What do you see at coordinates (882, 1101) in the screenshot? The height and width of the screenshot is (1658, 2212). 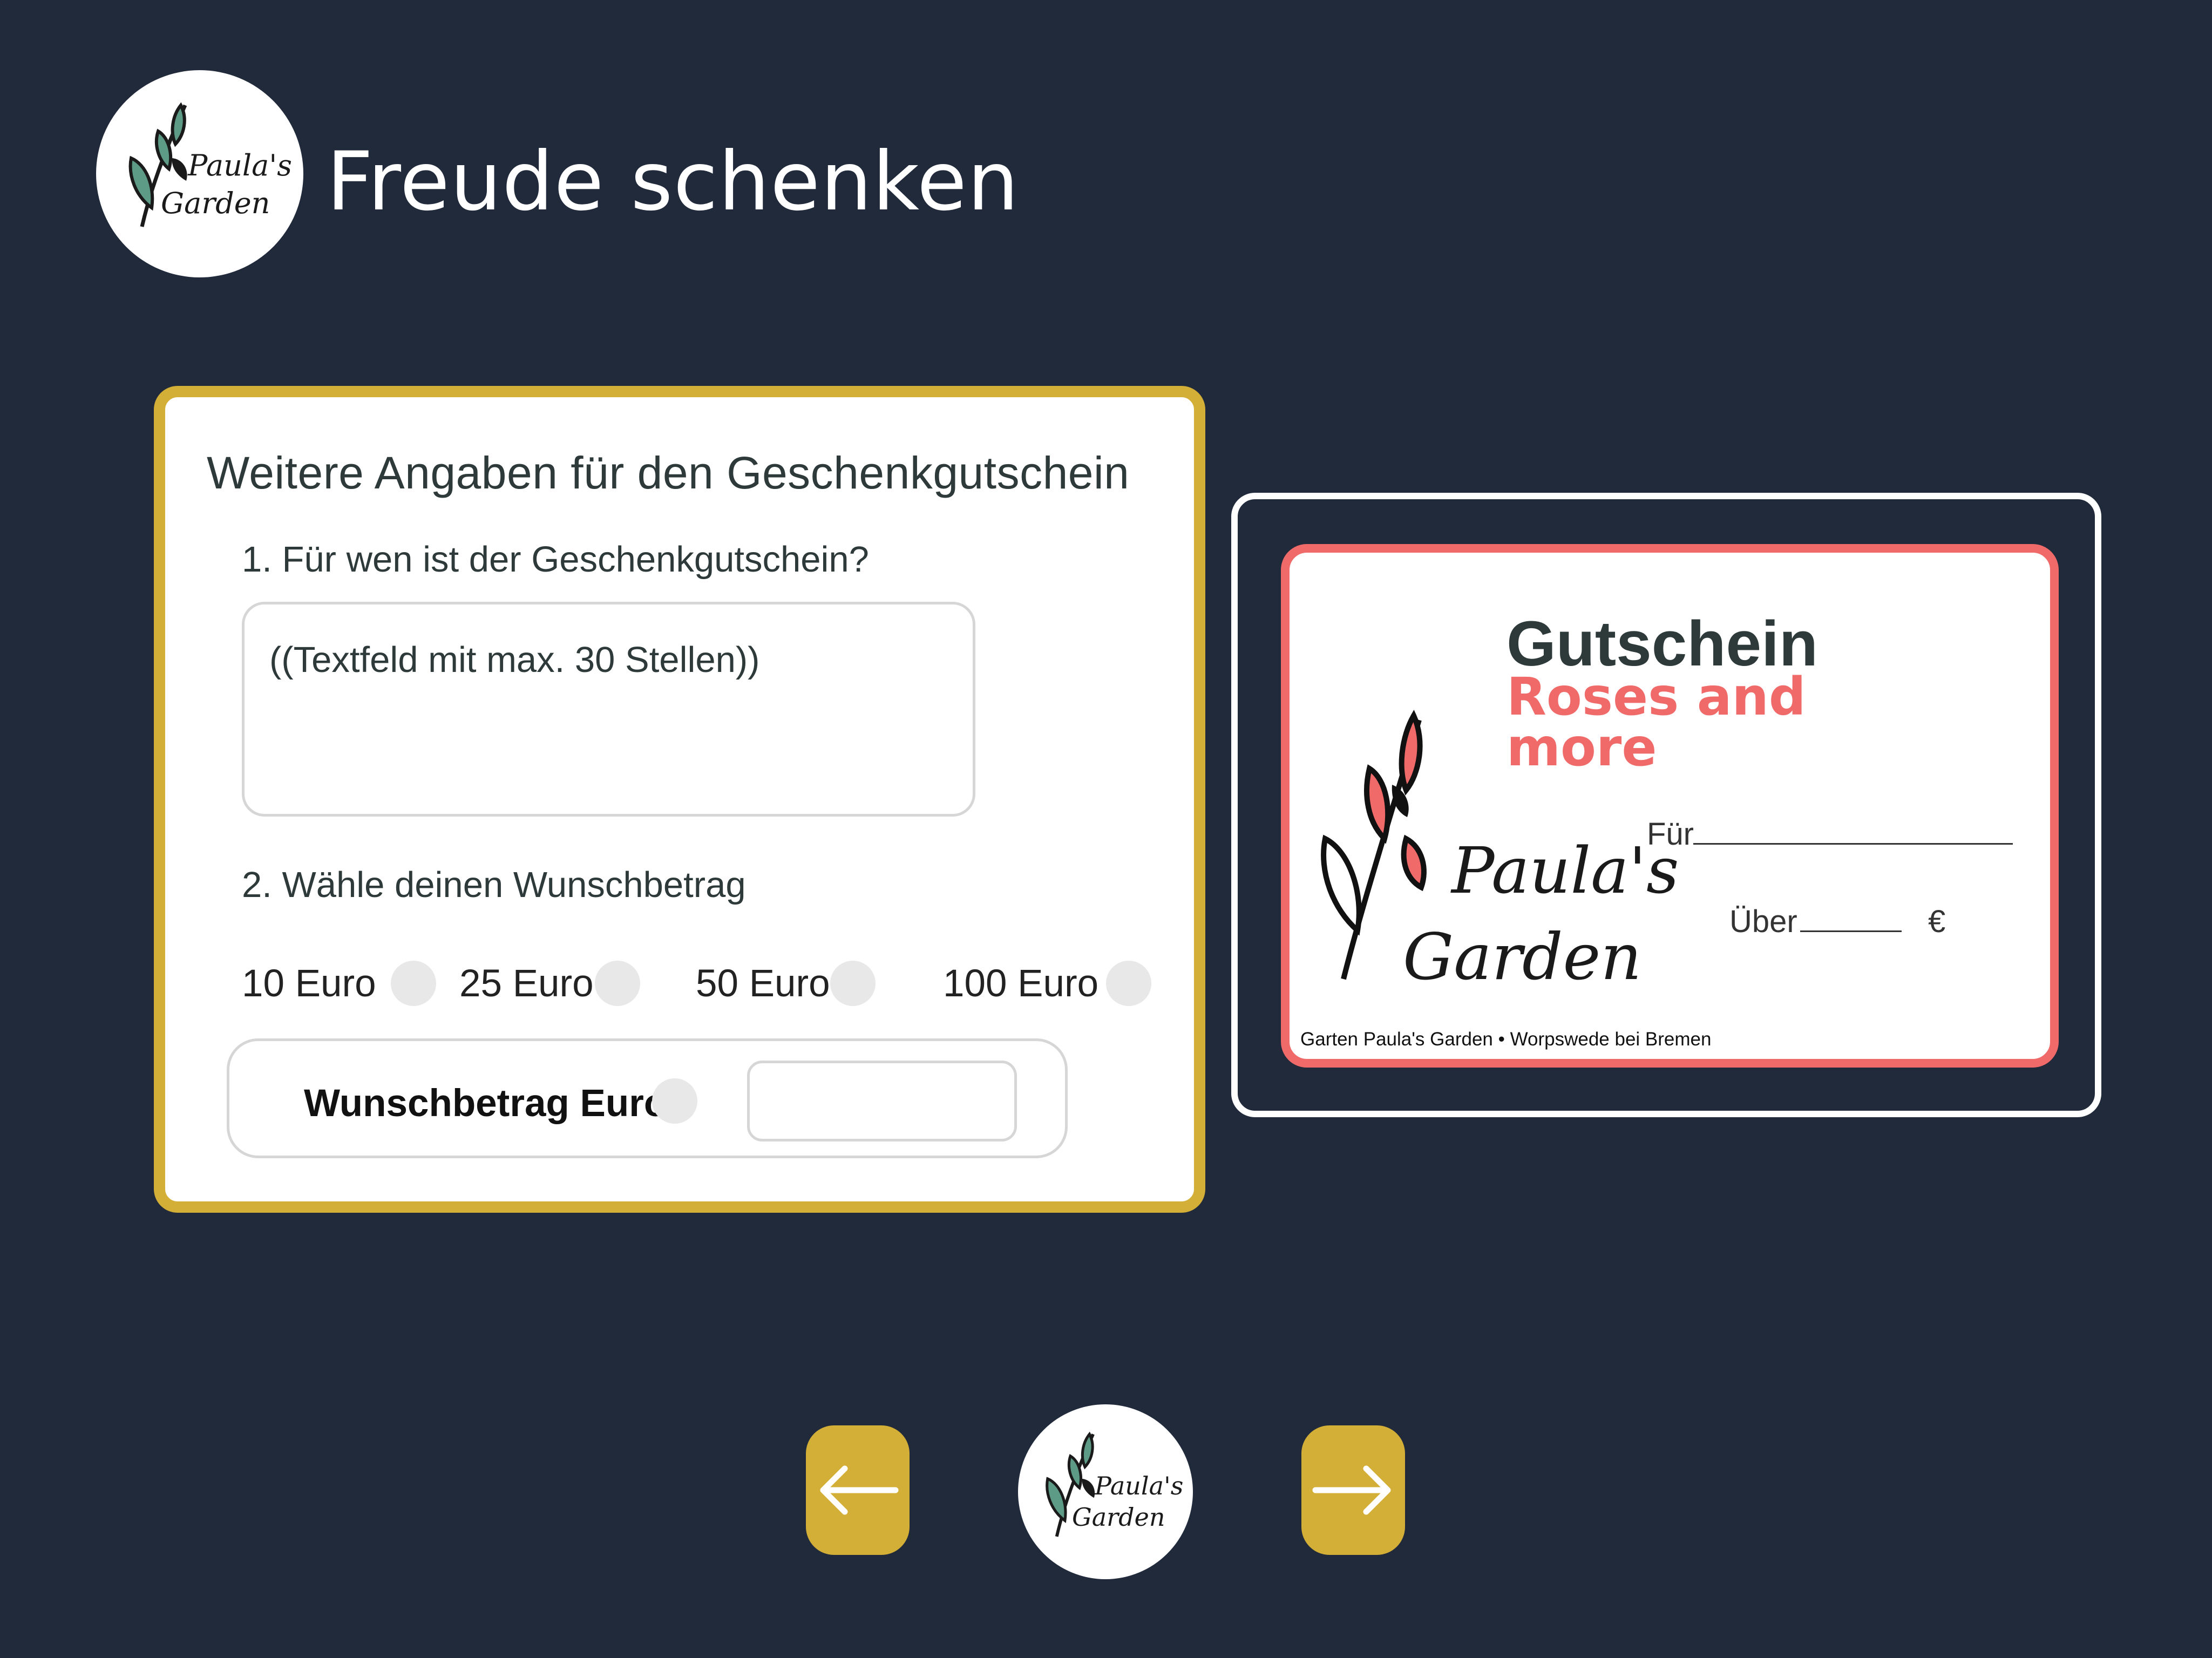 I see `custom-amount-input` at bounding box center [882, 1101].